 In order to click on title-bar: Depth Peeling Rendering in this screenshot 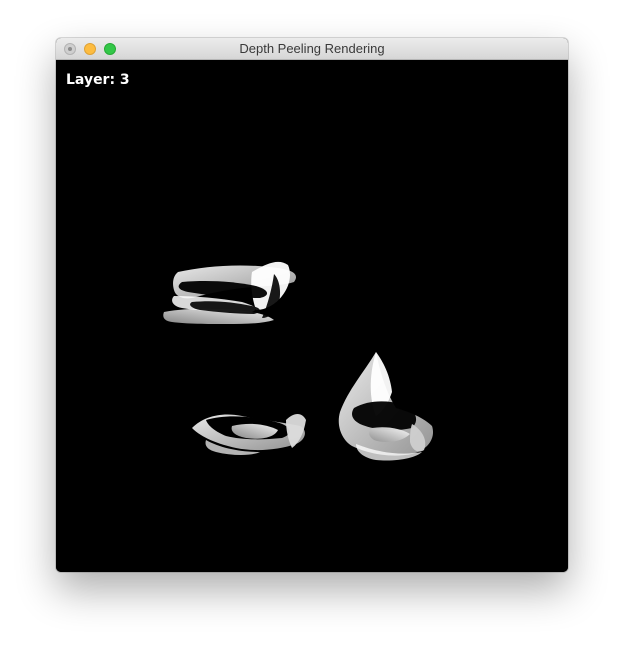, I will do `click(312, 49)`.